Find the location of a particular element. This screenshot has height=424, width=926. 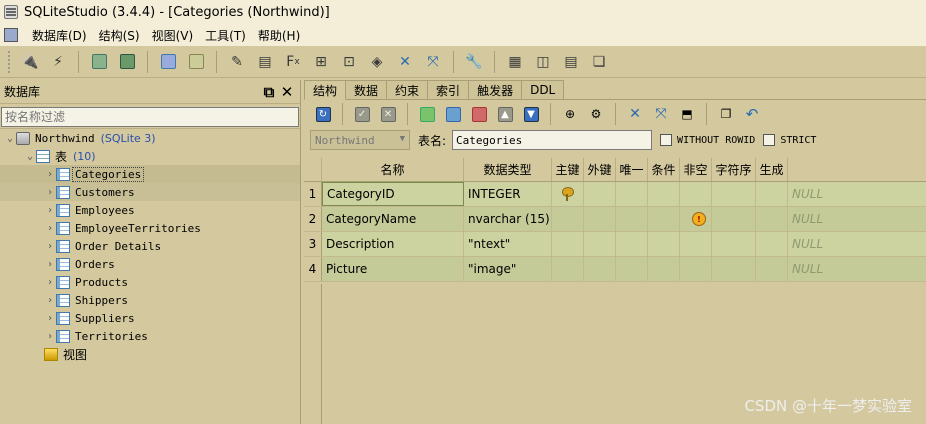

cell-name: CategoryName is located at coordinates (393, 219).